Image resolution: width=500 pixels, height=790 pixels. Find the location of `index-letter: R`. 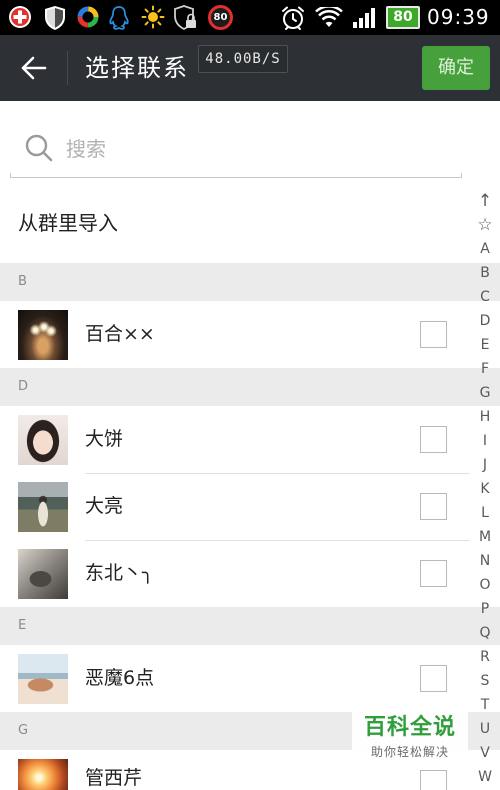

index-letter: R is located at coordinates (485, 657).